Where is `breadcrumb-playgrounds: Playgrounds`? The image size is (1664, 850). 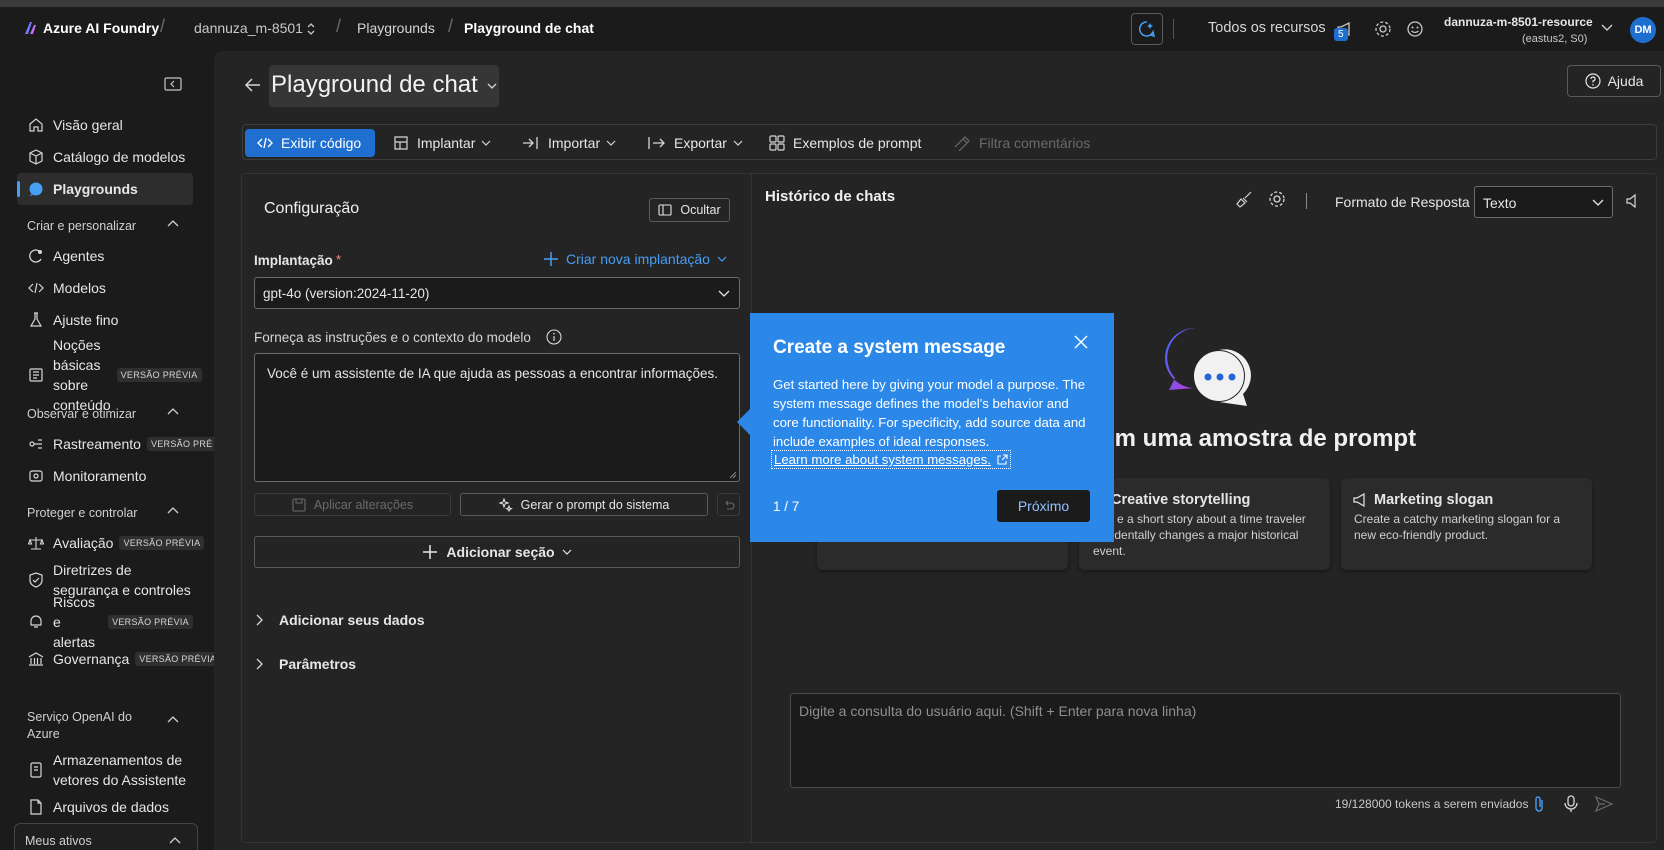
breadcrumb-playgrounds: Playgrounds is located at coordinates (396, 28).